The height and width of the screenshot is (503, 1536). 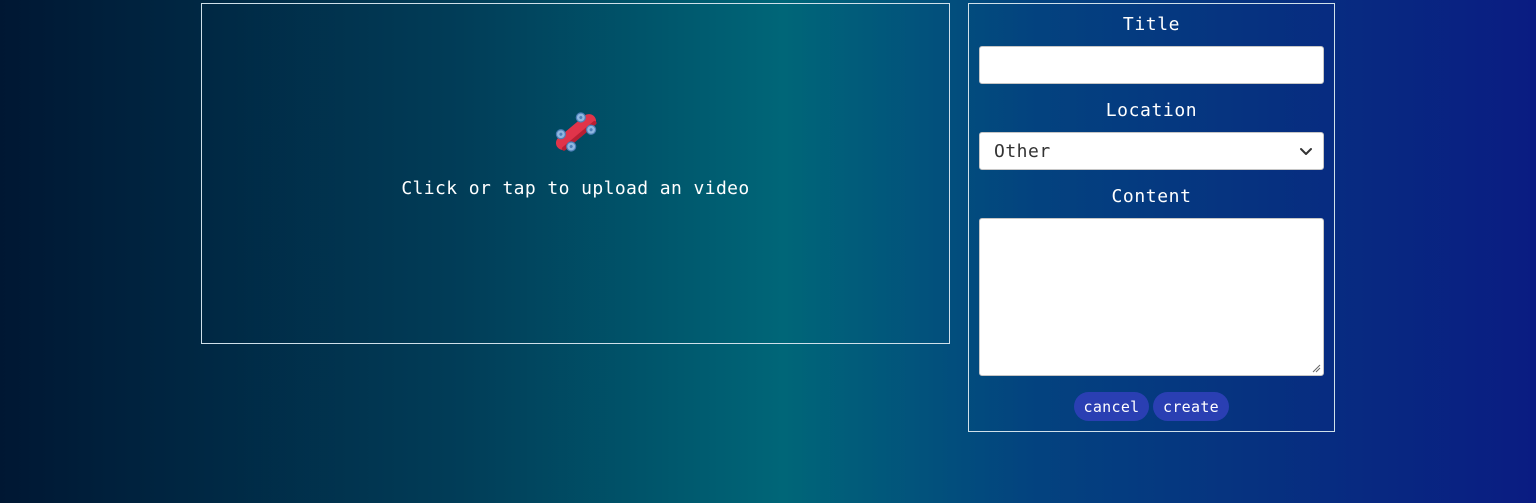 What do you see at coordinates (1316, 368) in the screenshot?
I see `resize-grip-icon` at bounding box center [1316, 368].